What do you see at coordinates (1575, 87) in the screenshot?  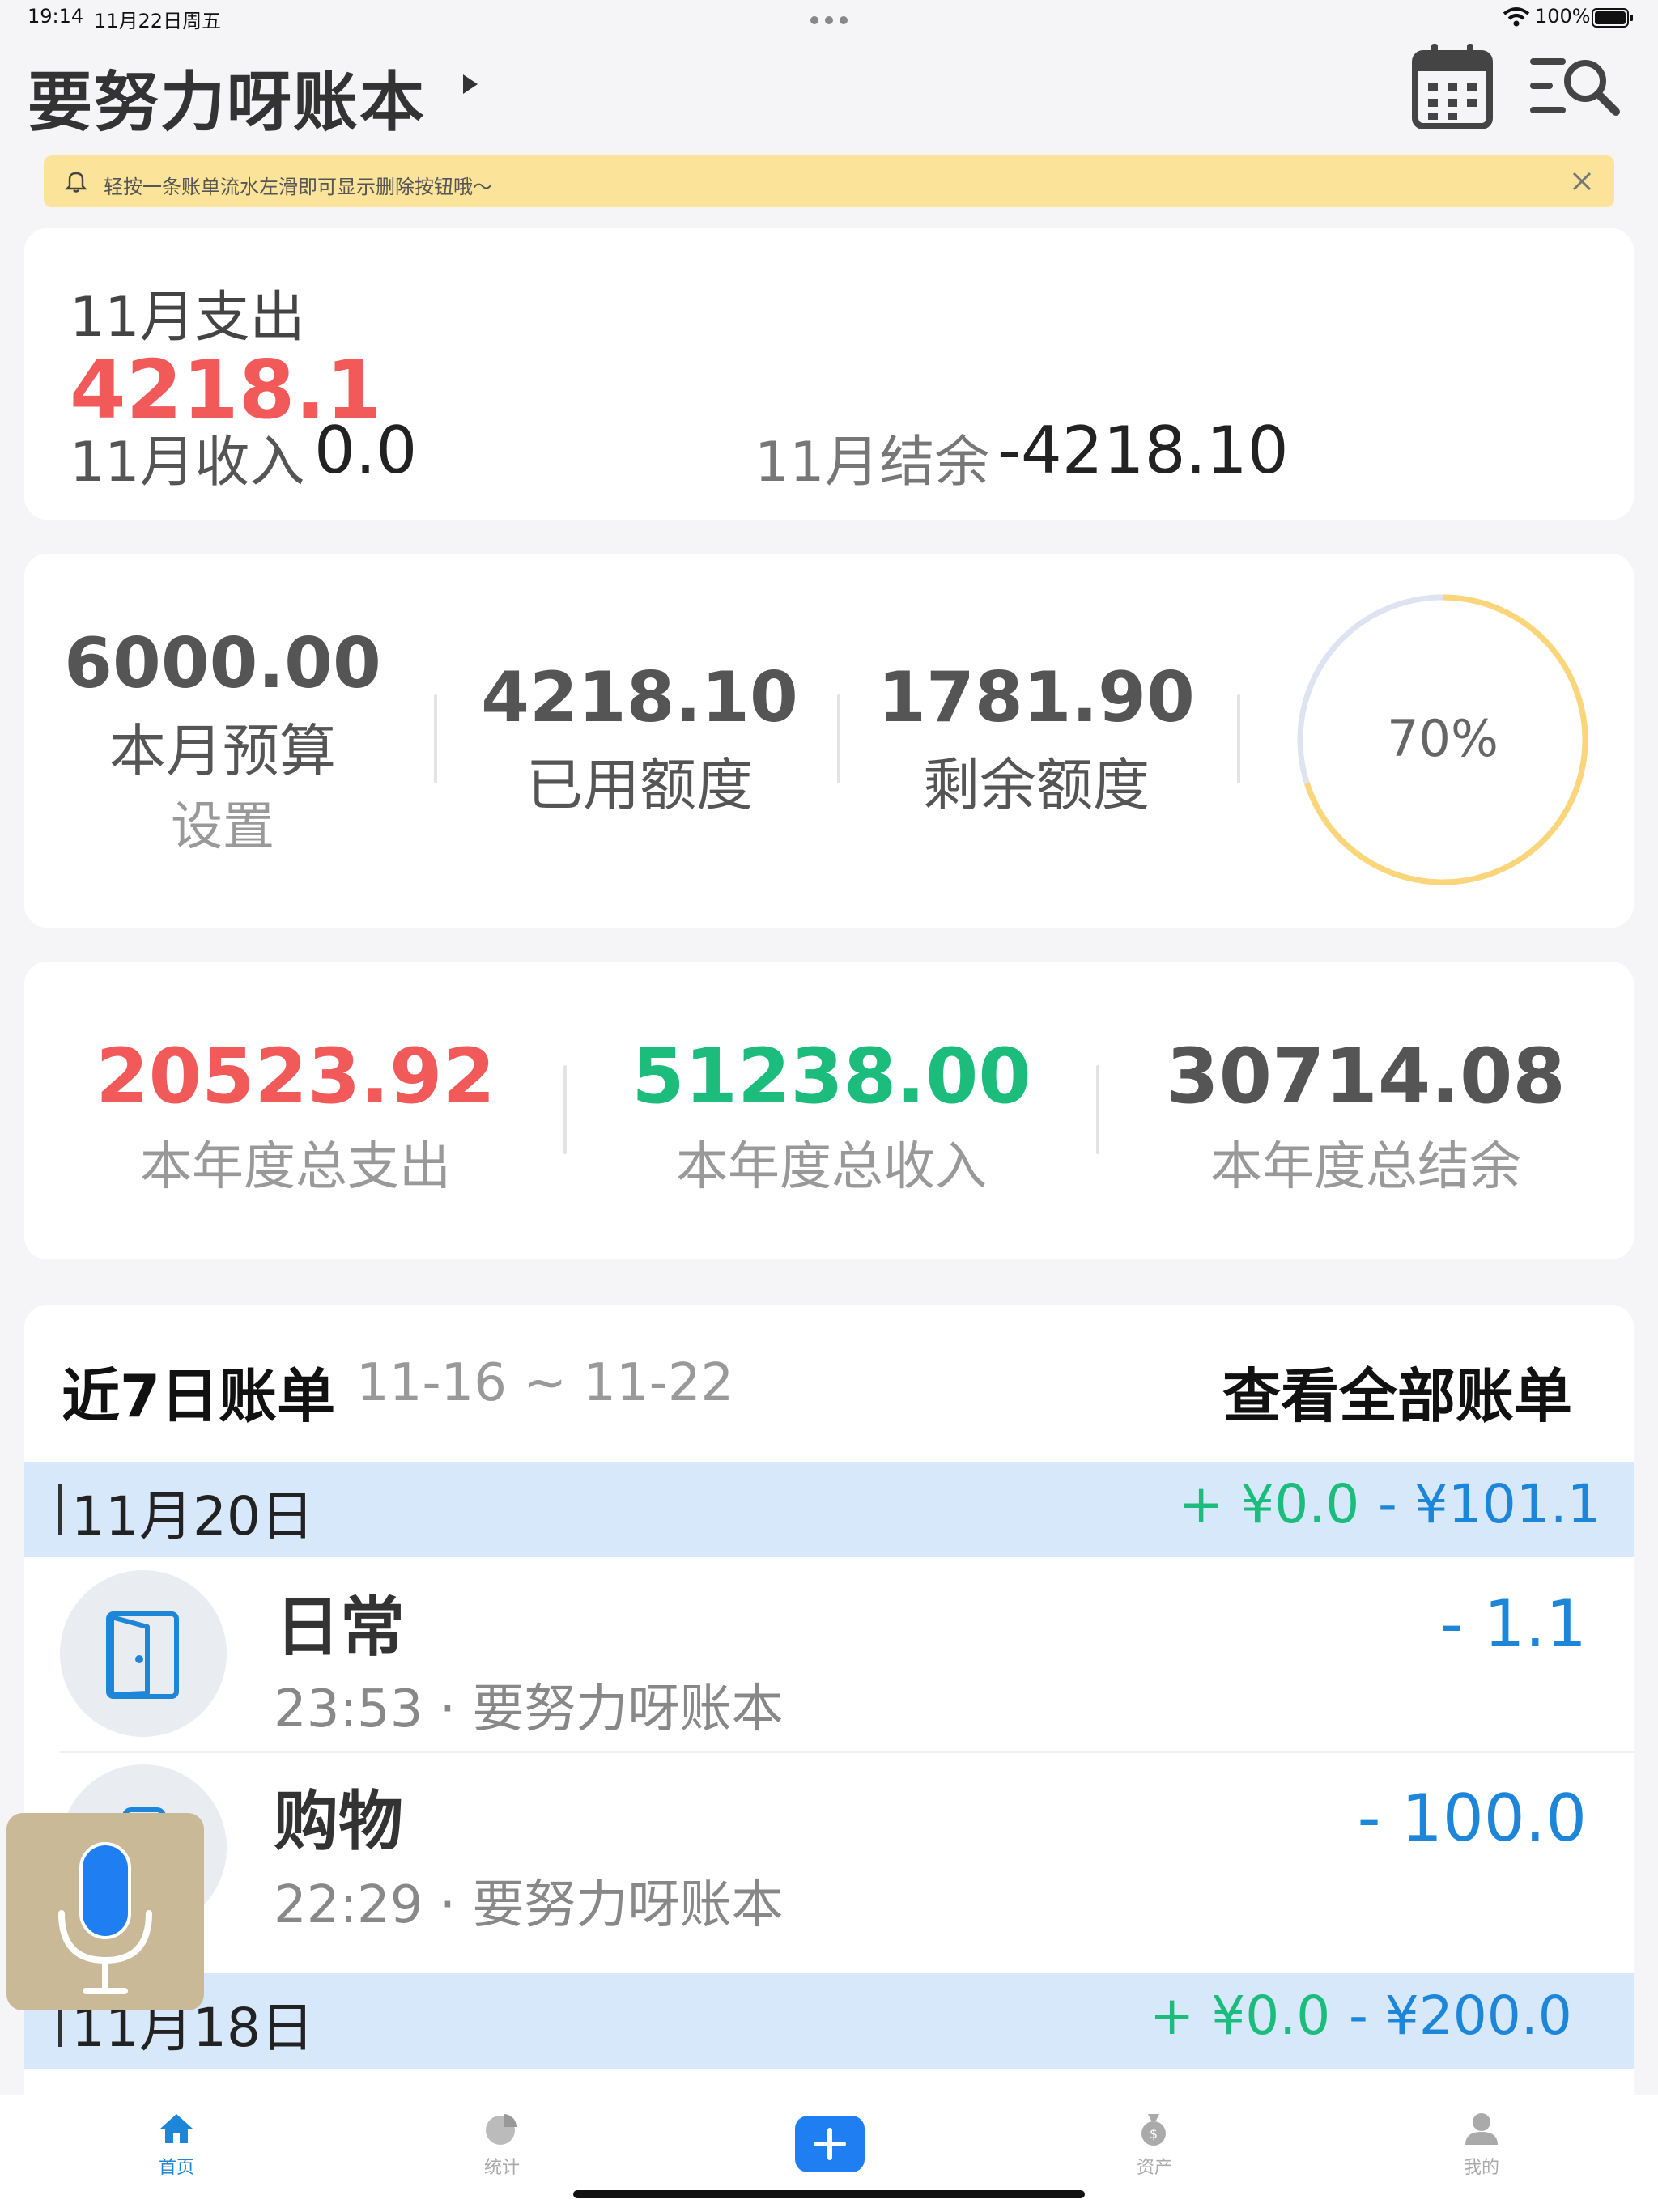 I see `search-list-icon` at bounding box center [1575, 87].